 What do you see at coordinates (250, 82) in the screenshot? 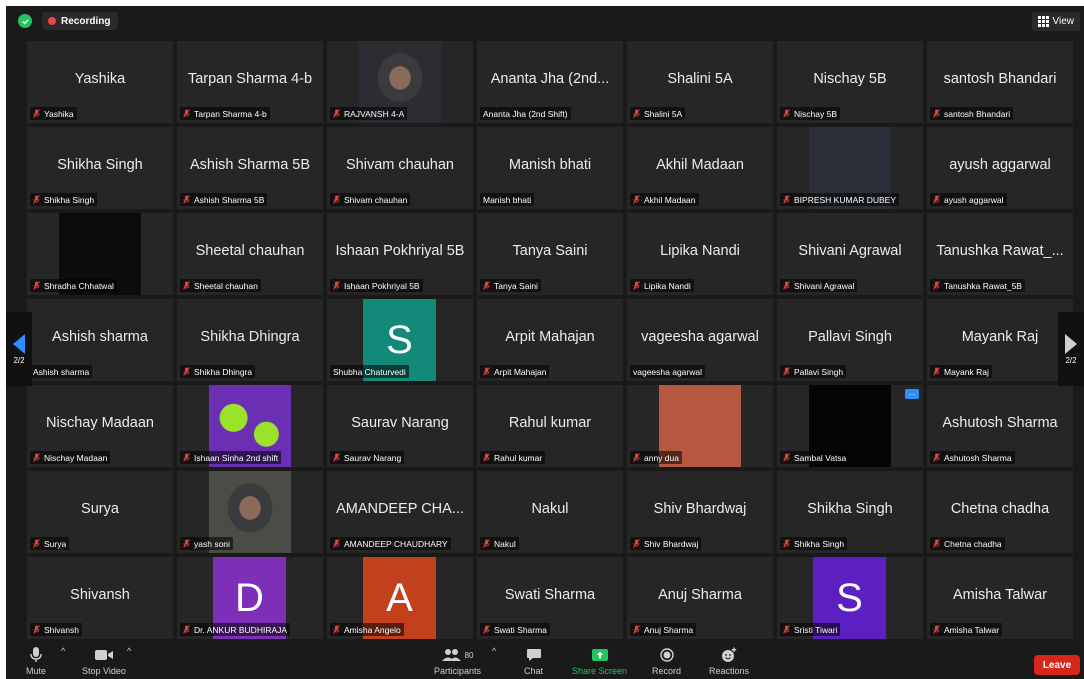
I see `participant-tile: Tarpan Sharma 4-b Tarpan Sharma 4-b` at bounding box center [250, 82].